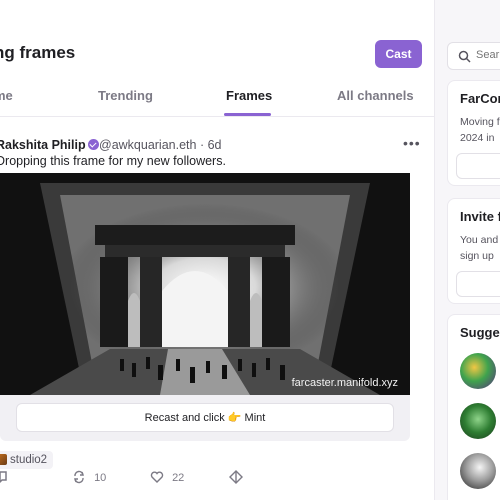 This screenshot has width=500, height=500. What do you see at coordinates (473, 56) in the screenshot?
I see `search-box` at bounding box center [473, 56].